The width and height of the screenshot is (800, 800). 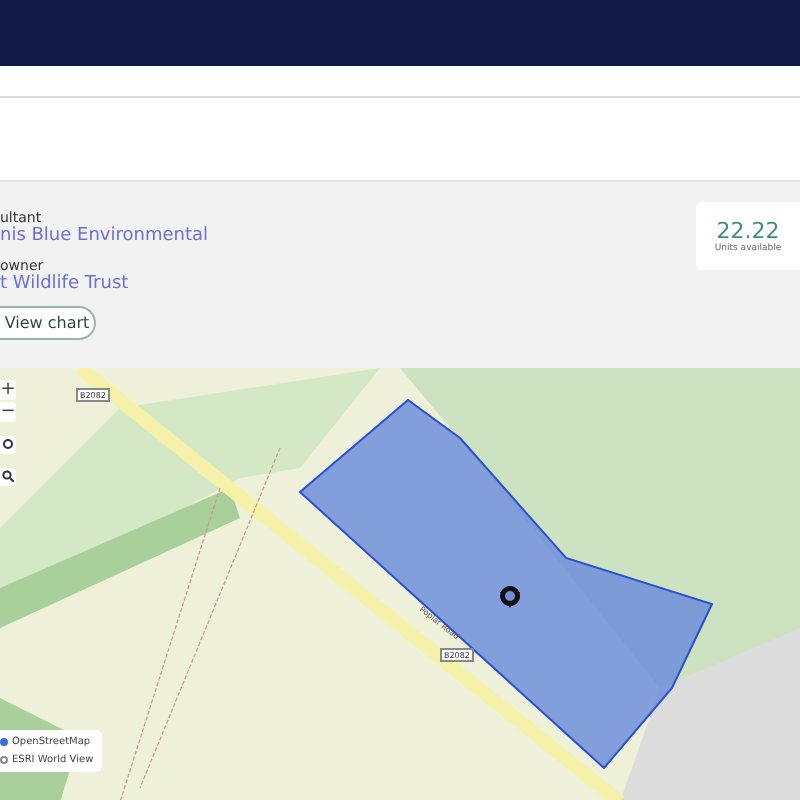 I want to click on locate-icon, so click(x=8, y=444).